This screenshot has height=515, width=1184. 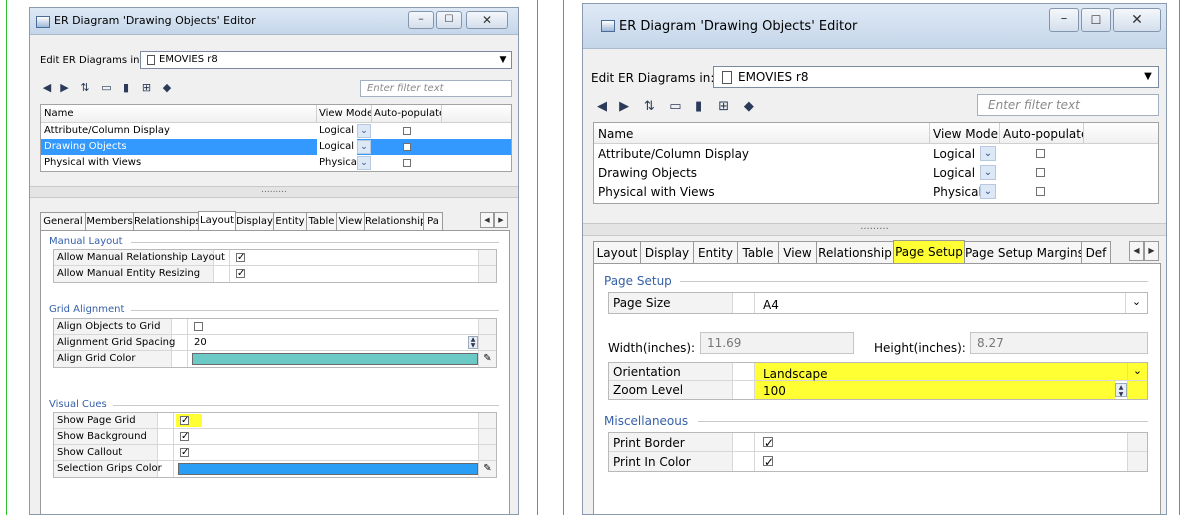 I want to click on property-row: Print Border, so click(x=878, y=442).